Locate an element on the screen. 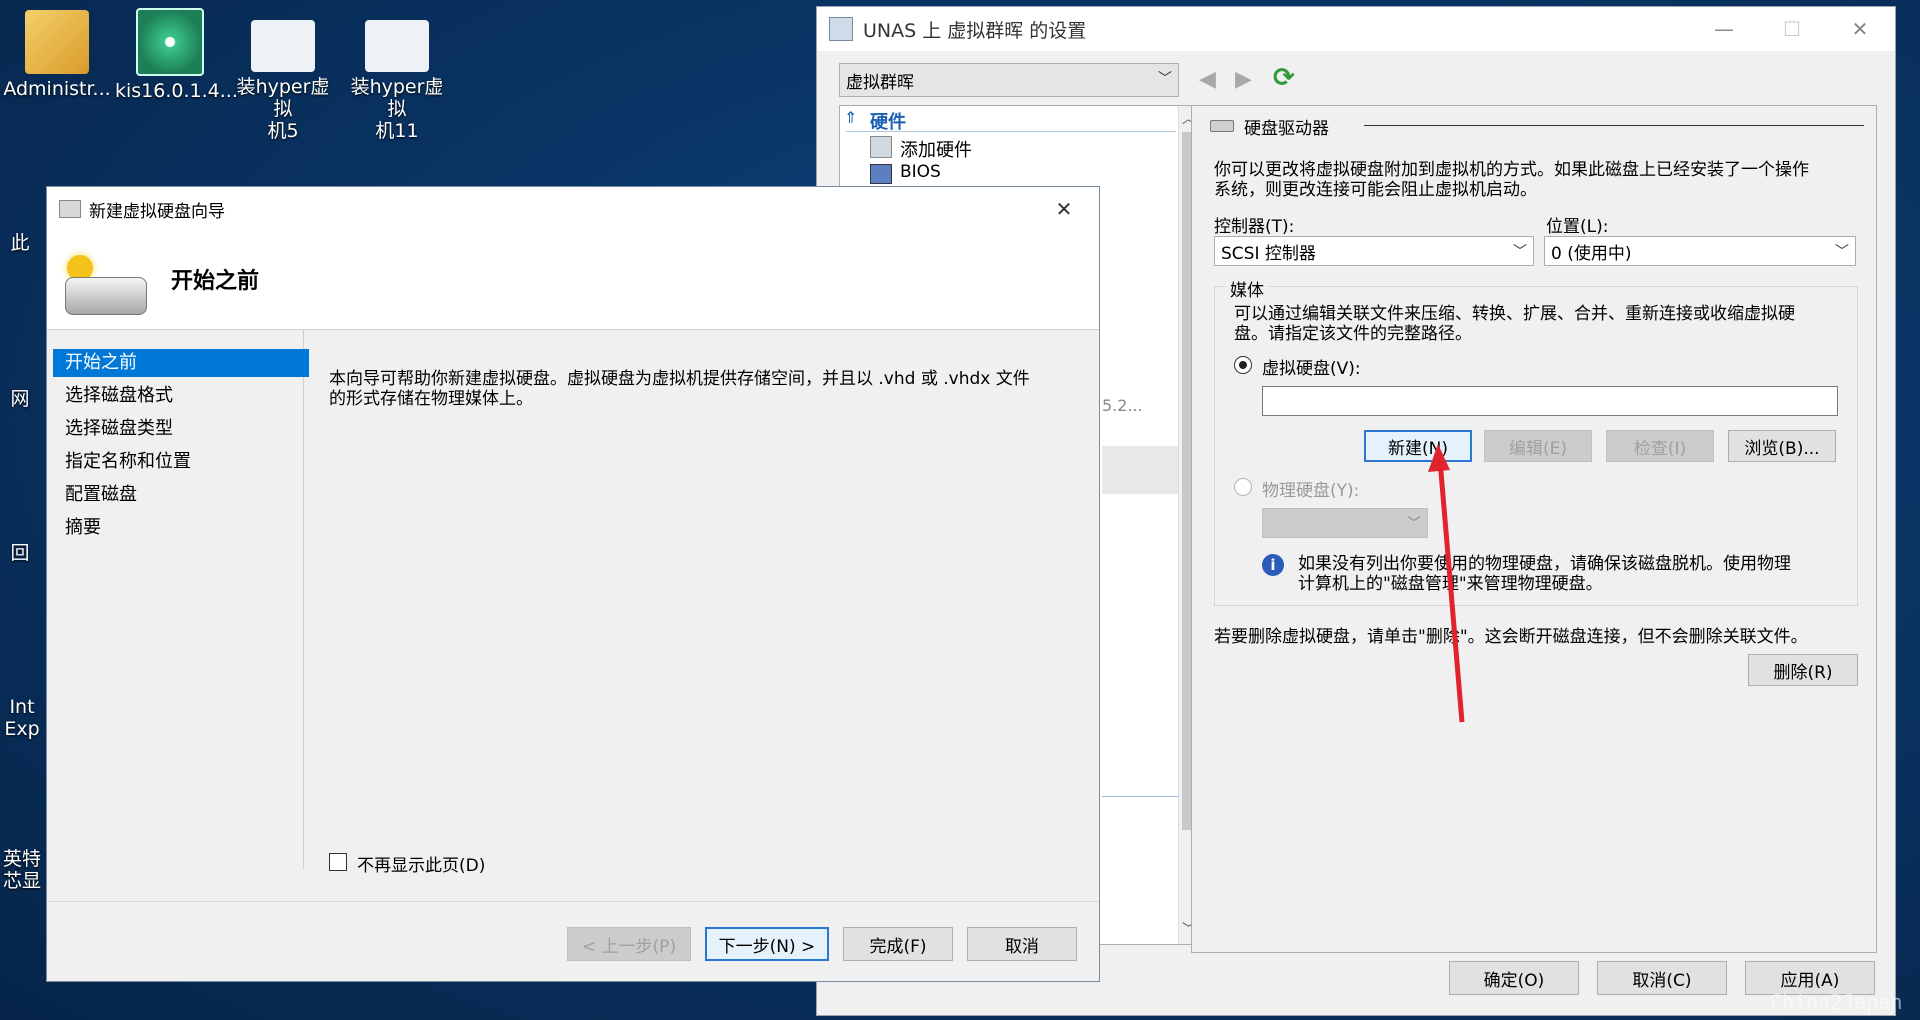  settings-window-icon is located at coordinates (841, 29).